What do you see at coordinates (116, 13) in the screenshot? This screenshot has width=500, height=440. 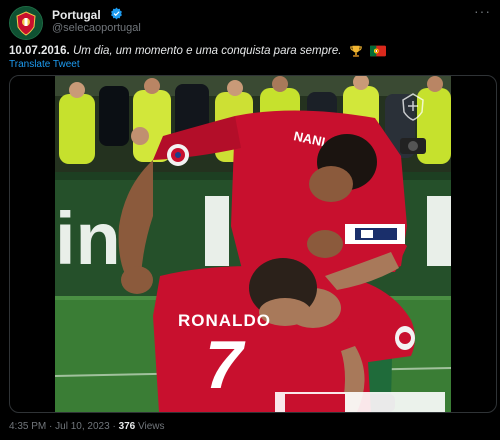 I see `verified-badge-icon` at bounding box center [116, 13].